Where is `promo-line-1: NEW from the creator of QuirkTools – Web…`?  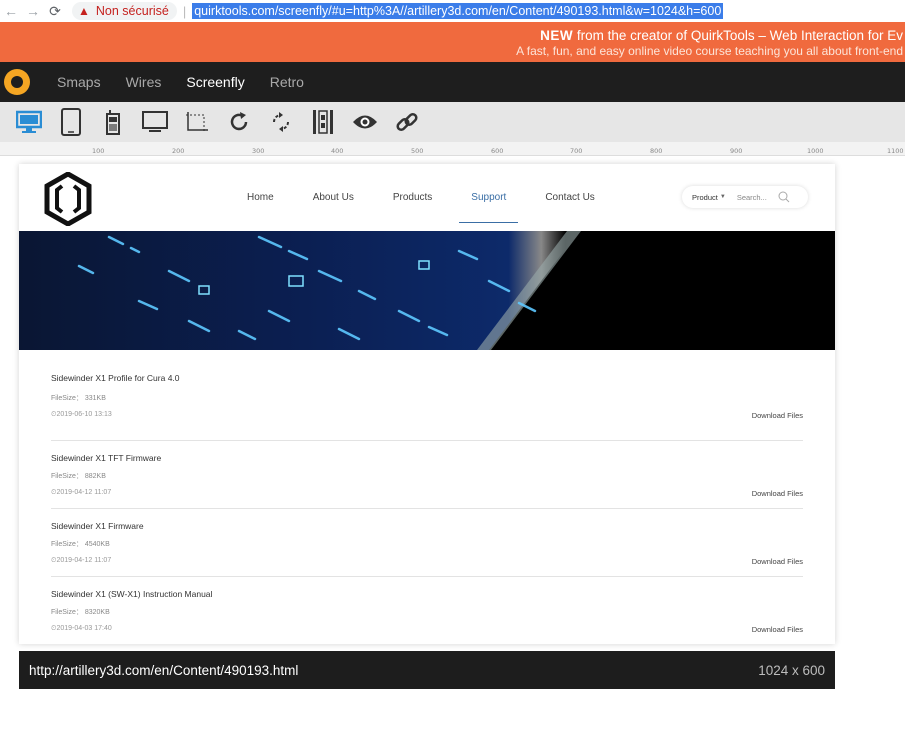
promo-line-1: NEW from the creator of QuirkTools – Web… is located at coordinates (451, 32).